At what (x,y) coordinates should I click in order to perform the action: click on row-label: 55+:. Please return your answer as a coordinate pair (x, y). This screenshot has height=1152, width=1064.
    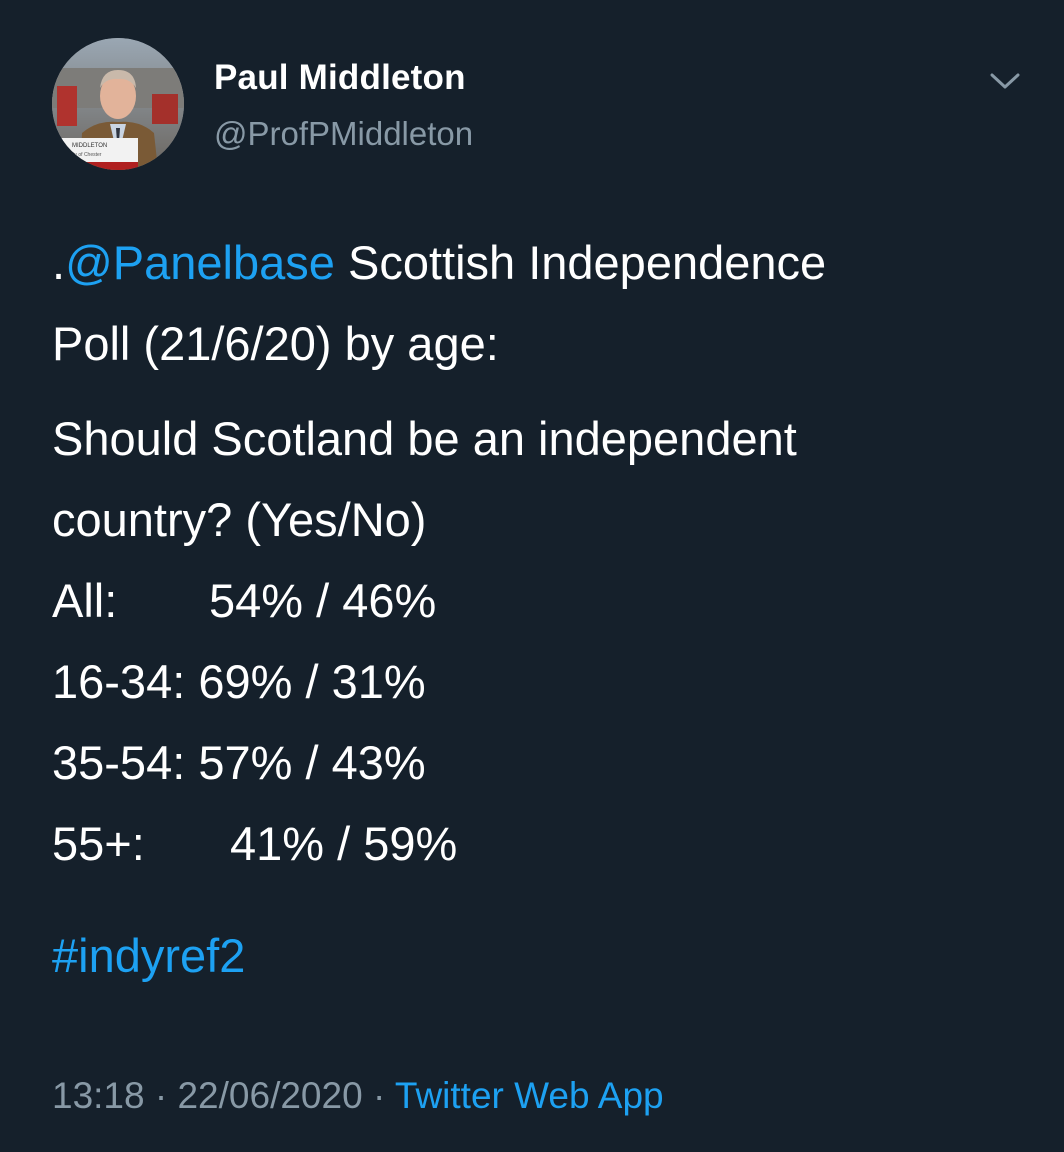
    Looking at the image, I should click on (98, 843).